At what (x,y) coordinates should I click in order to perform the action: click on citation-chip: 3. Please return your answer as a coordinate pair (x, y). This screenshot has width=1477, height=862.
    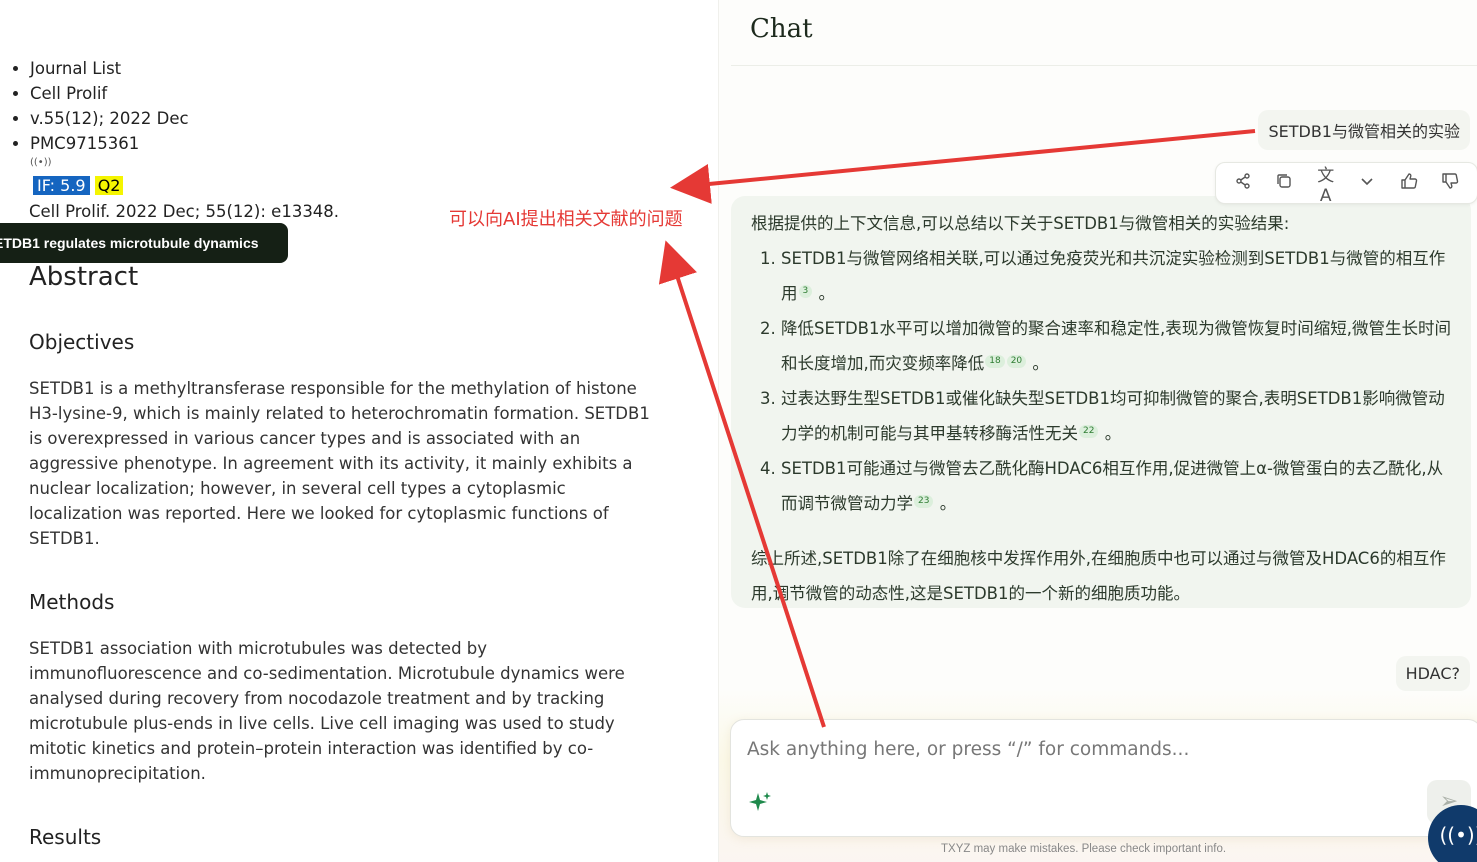
    Looking at the image, I should click on (805, 291).